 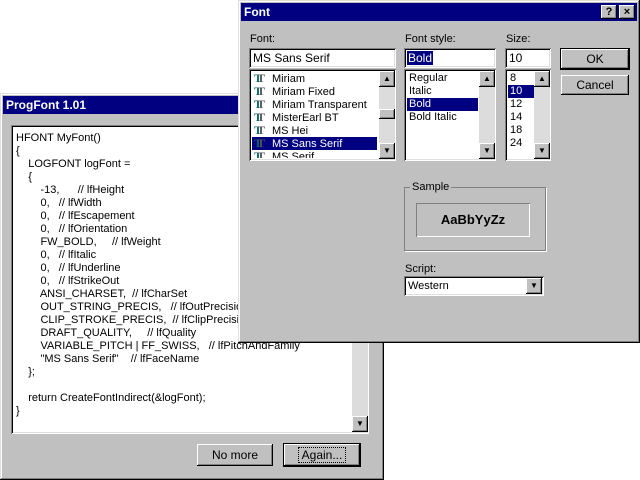 What do you see at coordinates (428, 78) in the screenshot?
I see `list-item-label: Regular` at bounding box center [428, 78].